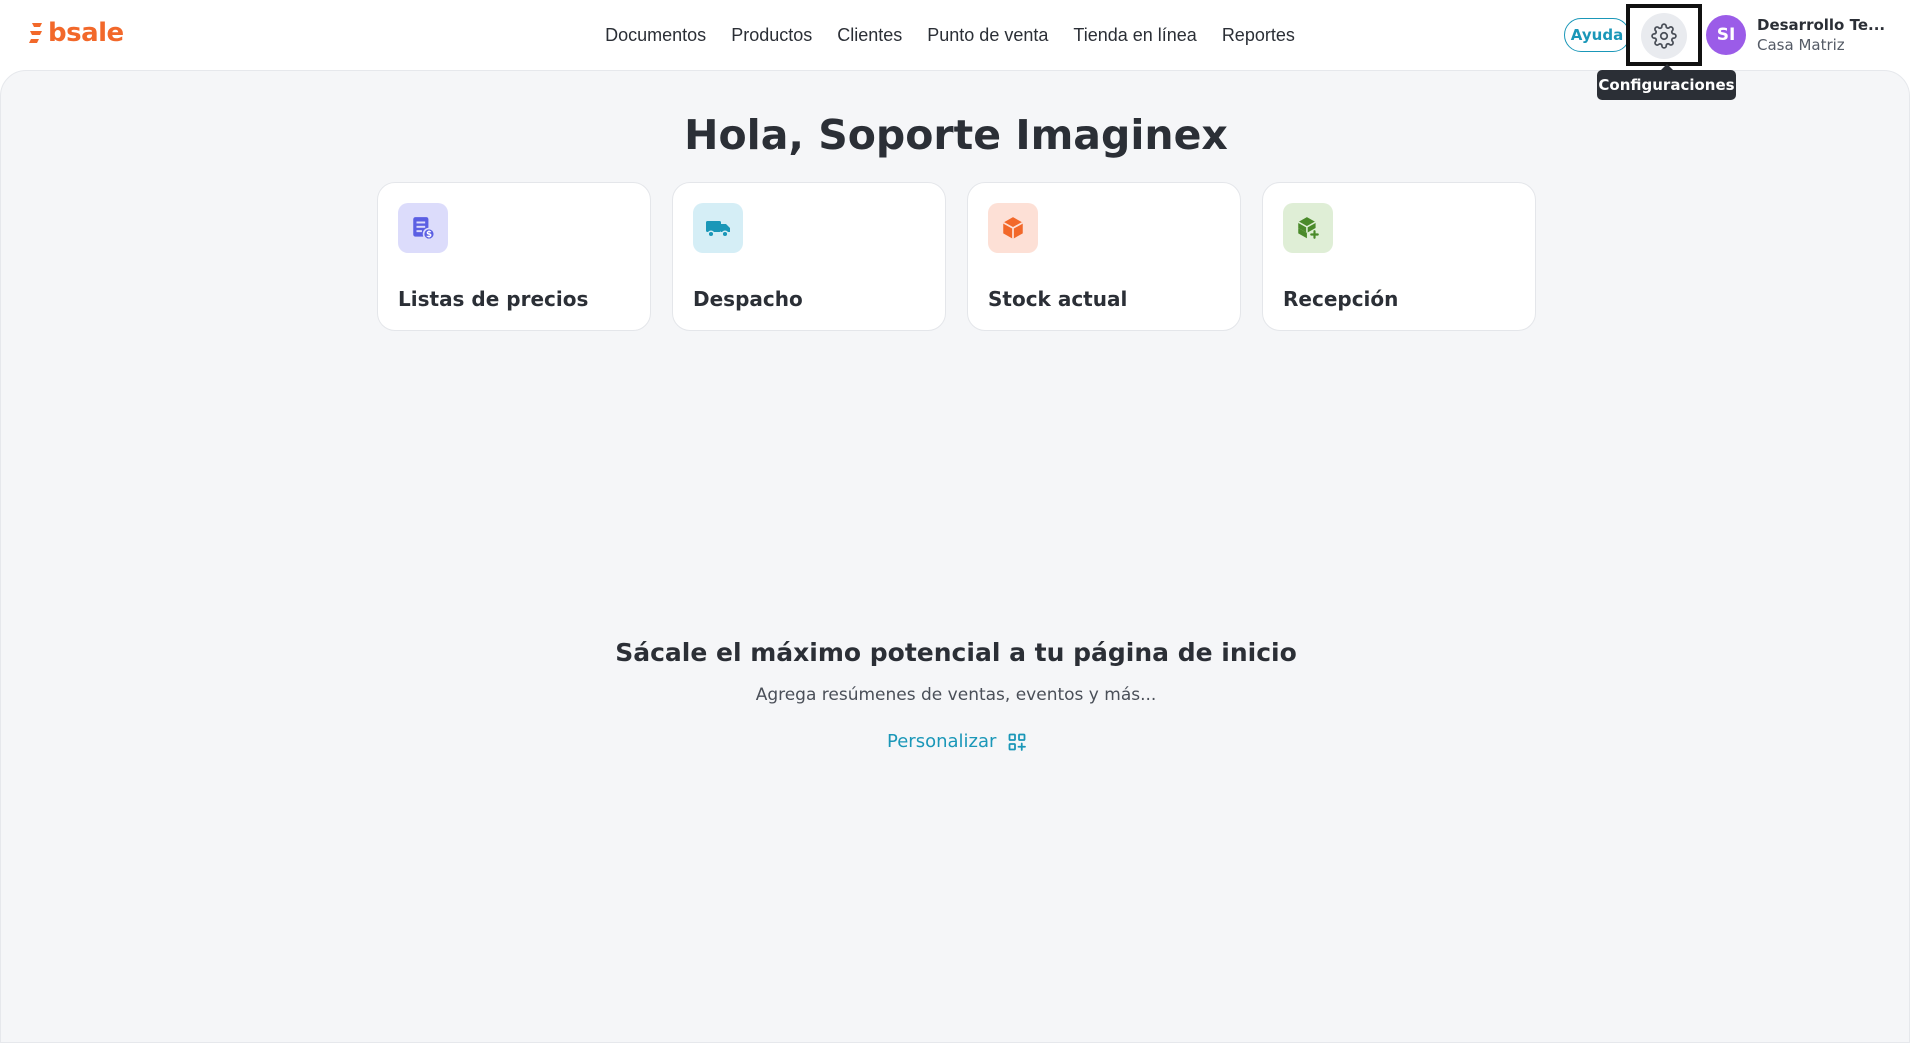  I want to click on user-menu: Desarrollo Te... Casa Matriz, so click(1821, 35).